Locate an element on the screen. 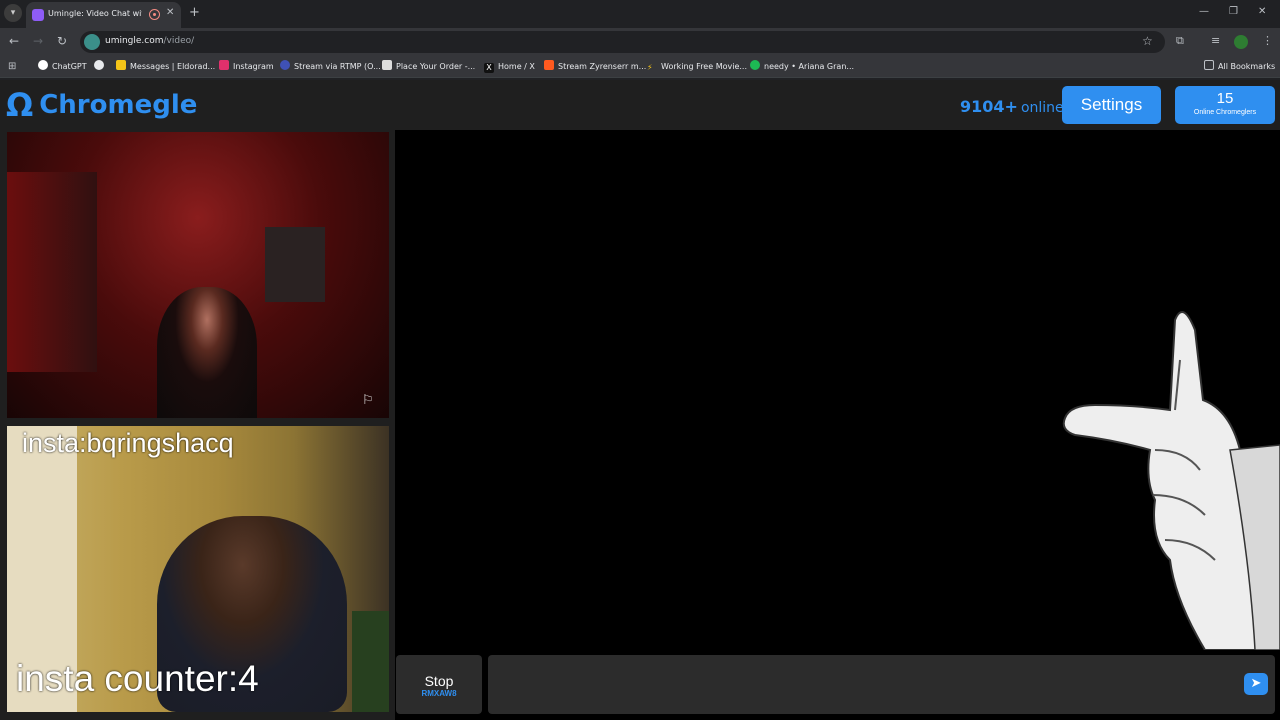 Image resolution: width=1280 pixels, height=720 pixels. chat-message-input is located at coordinates (881, 684).